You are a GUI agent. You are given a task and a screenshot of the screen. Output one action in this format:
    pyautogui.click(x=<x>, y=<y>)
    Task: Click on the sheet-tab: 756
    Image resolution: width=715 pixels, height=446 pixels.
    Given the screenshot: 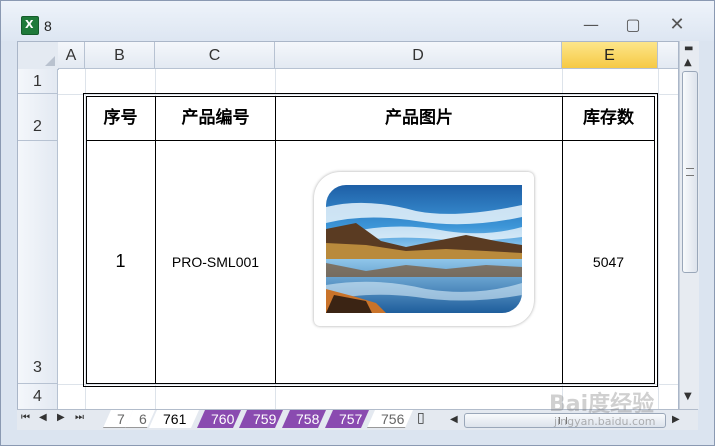 What is the action you would take?
    pyautogui.click(x=390, y=419)
    